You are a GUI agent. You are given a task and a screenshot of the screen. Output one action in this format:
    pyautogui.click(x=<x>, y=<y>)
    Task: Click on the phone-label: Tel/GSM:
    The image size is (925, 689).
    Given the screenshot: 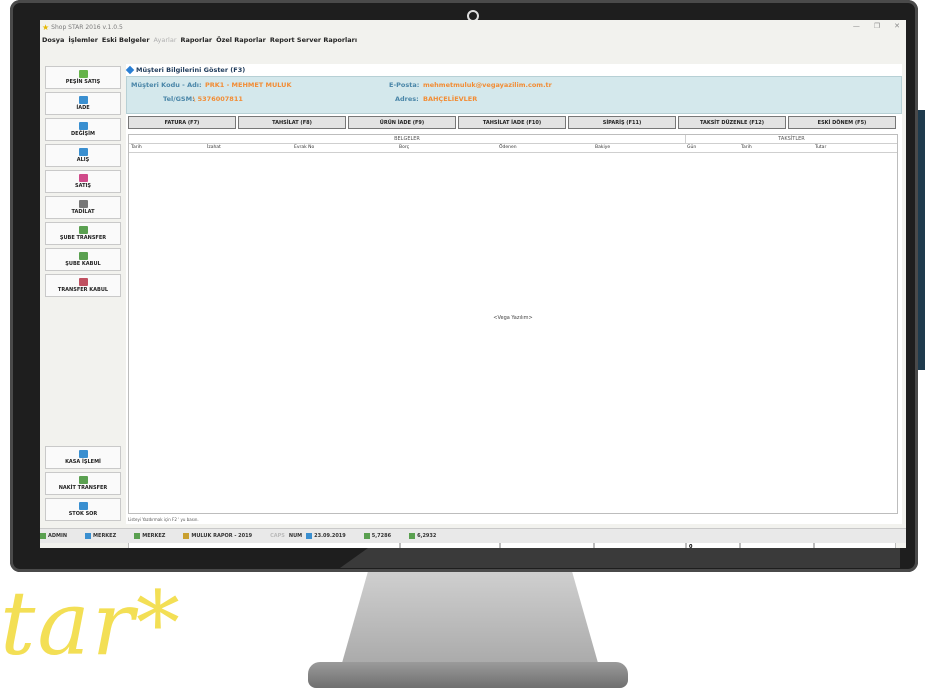 What is the action you would take?
    pyautogui.click(x=179, y=99)
    